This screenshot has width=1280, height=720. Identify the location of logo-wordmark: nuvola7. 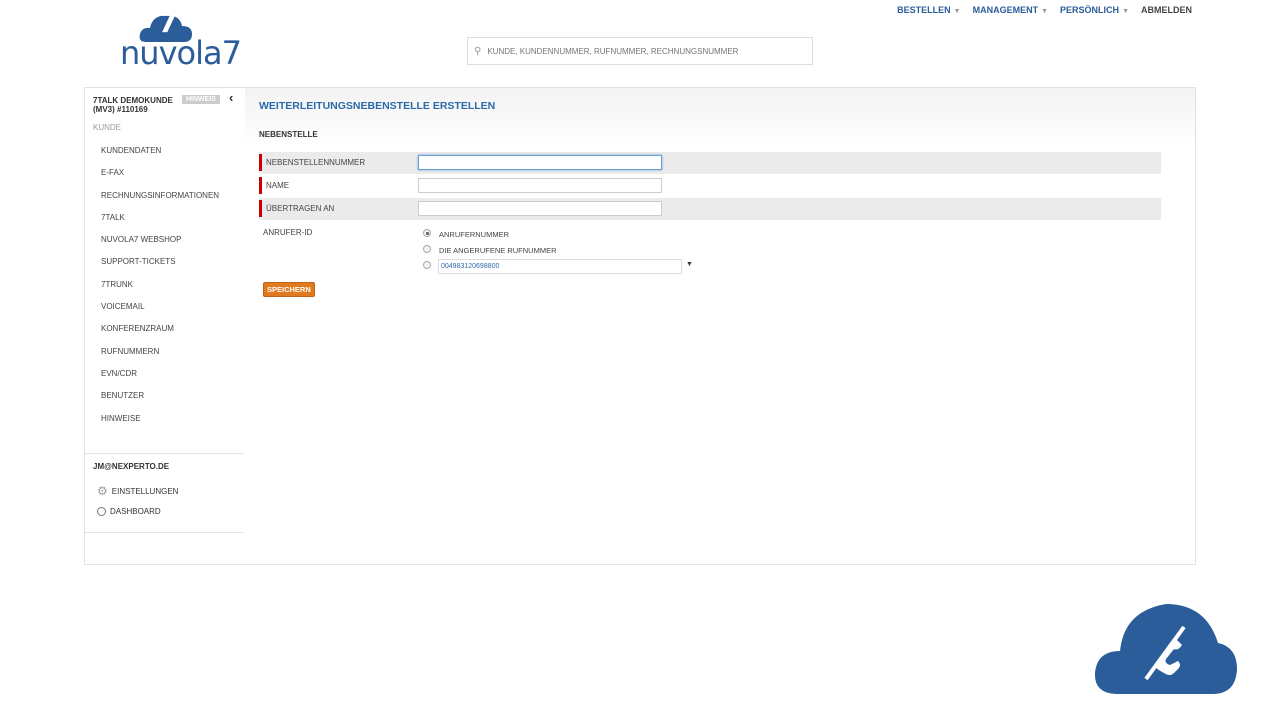
(181, 53).